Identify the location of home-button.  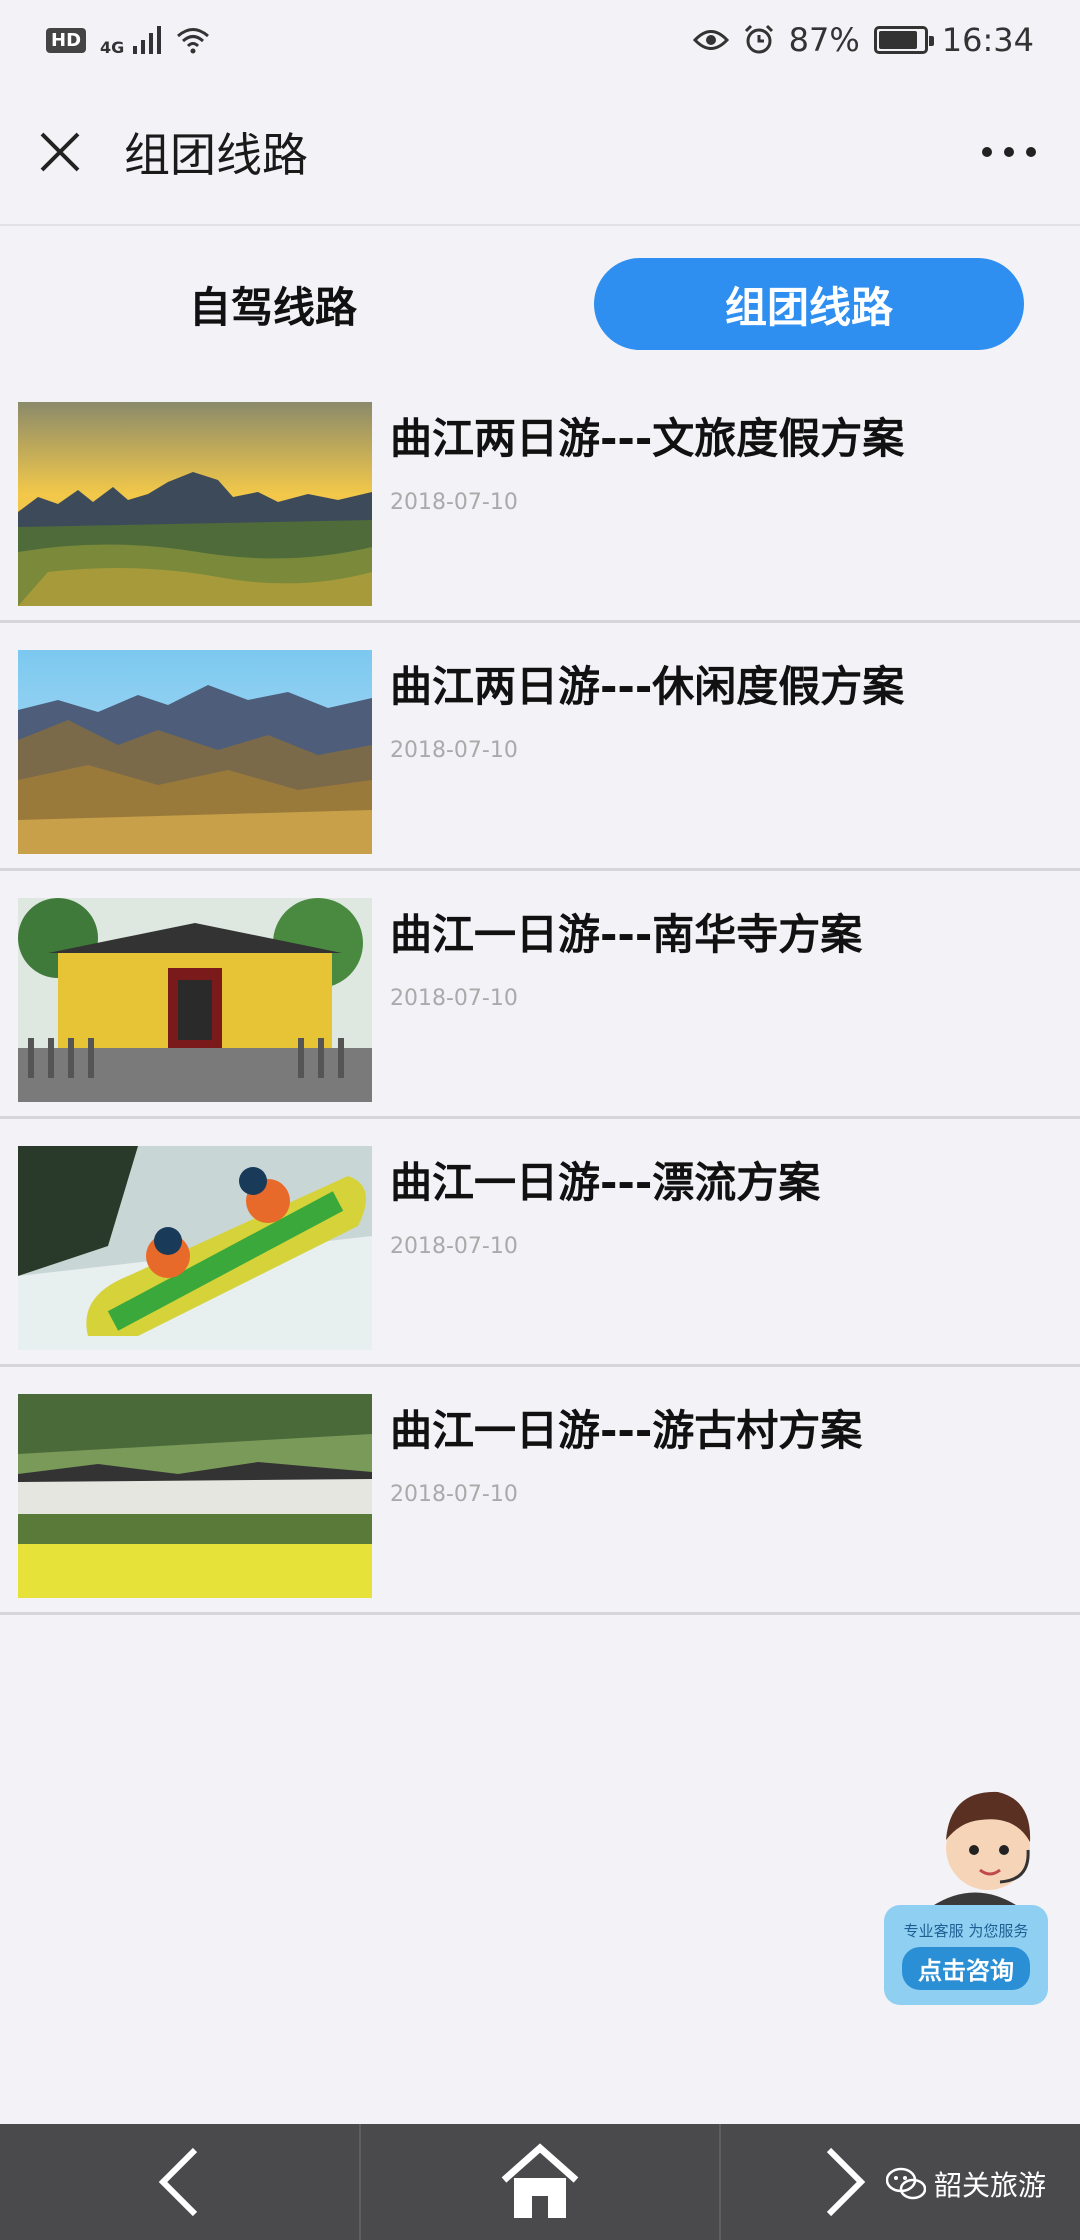
(539, 2182).